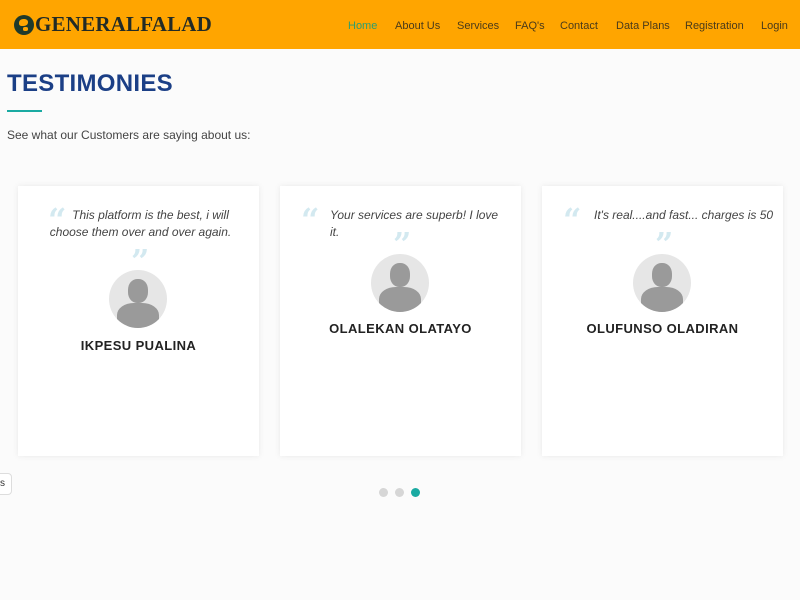 The width and height of the screenshot is (800, 600). I want to click on nav-data-plans: Data Plans, so click(643, 26).